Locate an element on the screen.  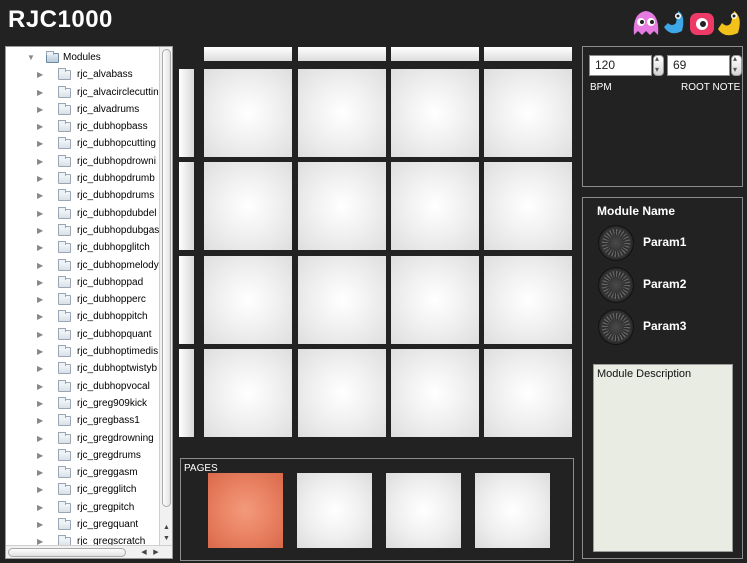
param1-knob is located at coordinates (616, 243).